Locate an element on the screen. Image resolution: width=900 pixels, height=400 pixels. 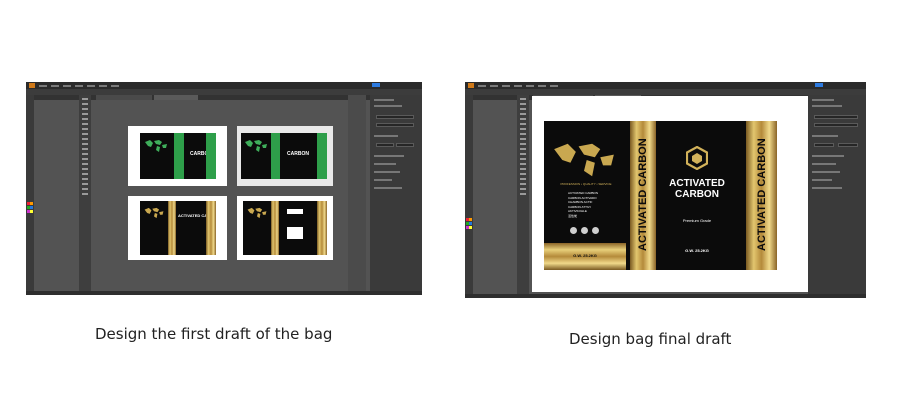
artboard-gold-1: ACTIVATED CARBON is located at coordinates (177, 228).